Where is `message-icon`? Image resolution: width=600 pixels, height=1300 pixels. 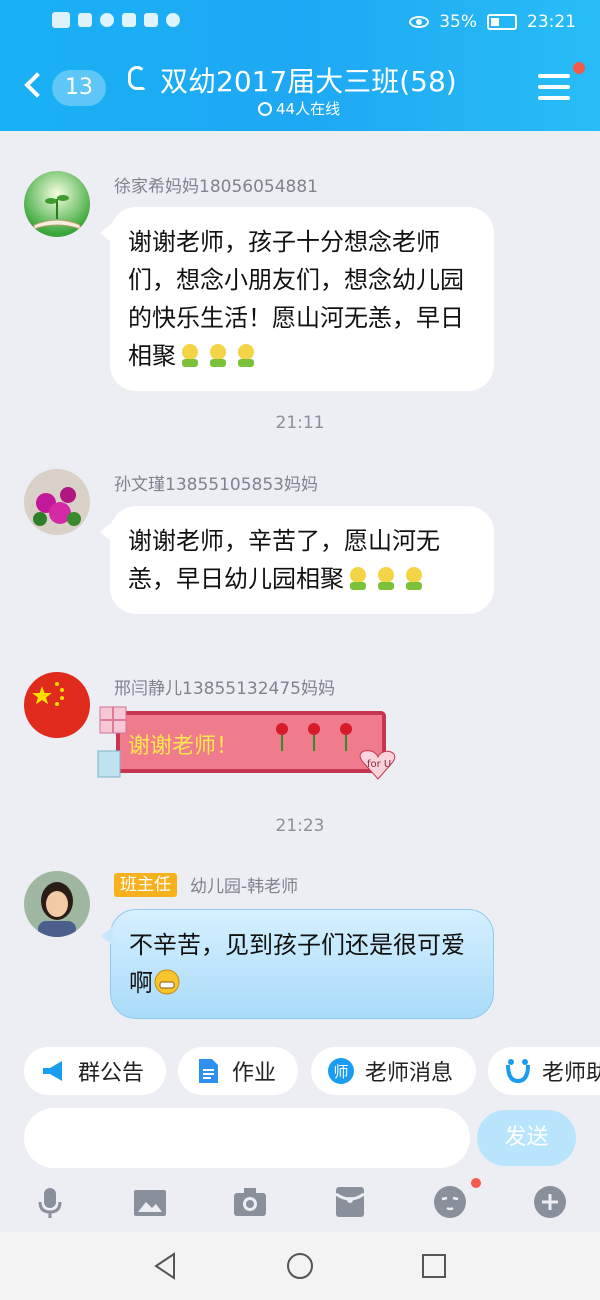 message-icon is located at coordinates (173, 20).